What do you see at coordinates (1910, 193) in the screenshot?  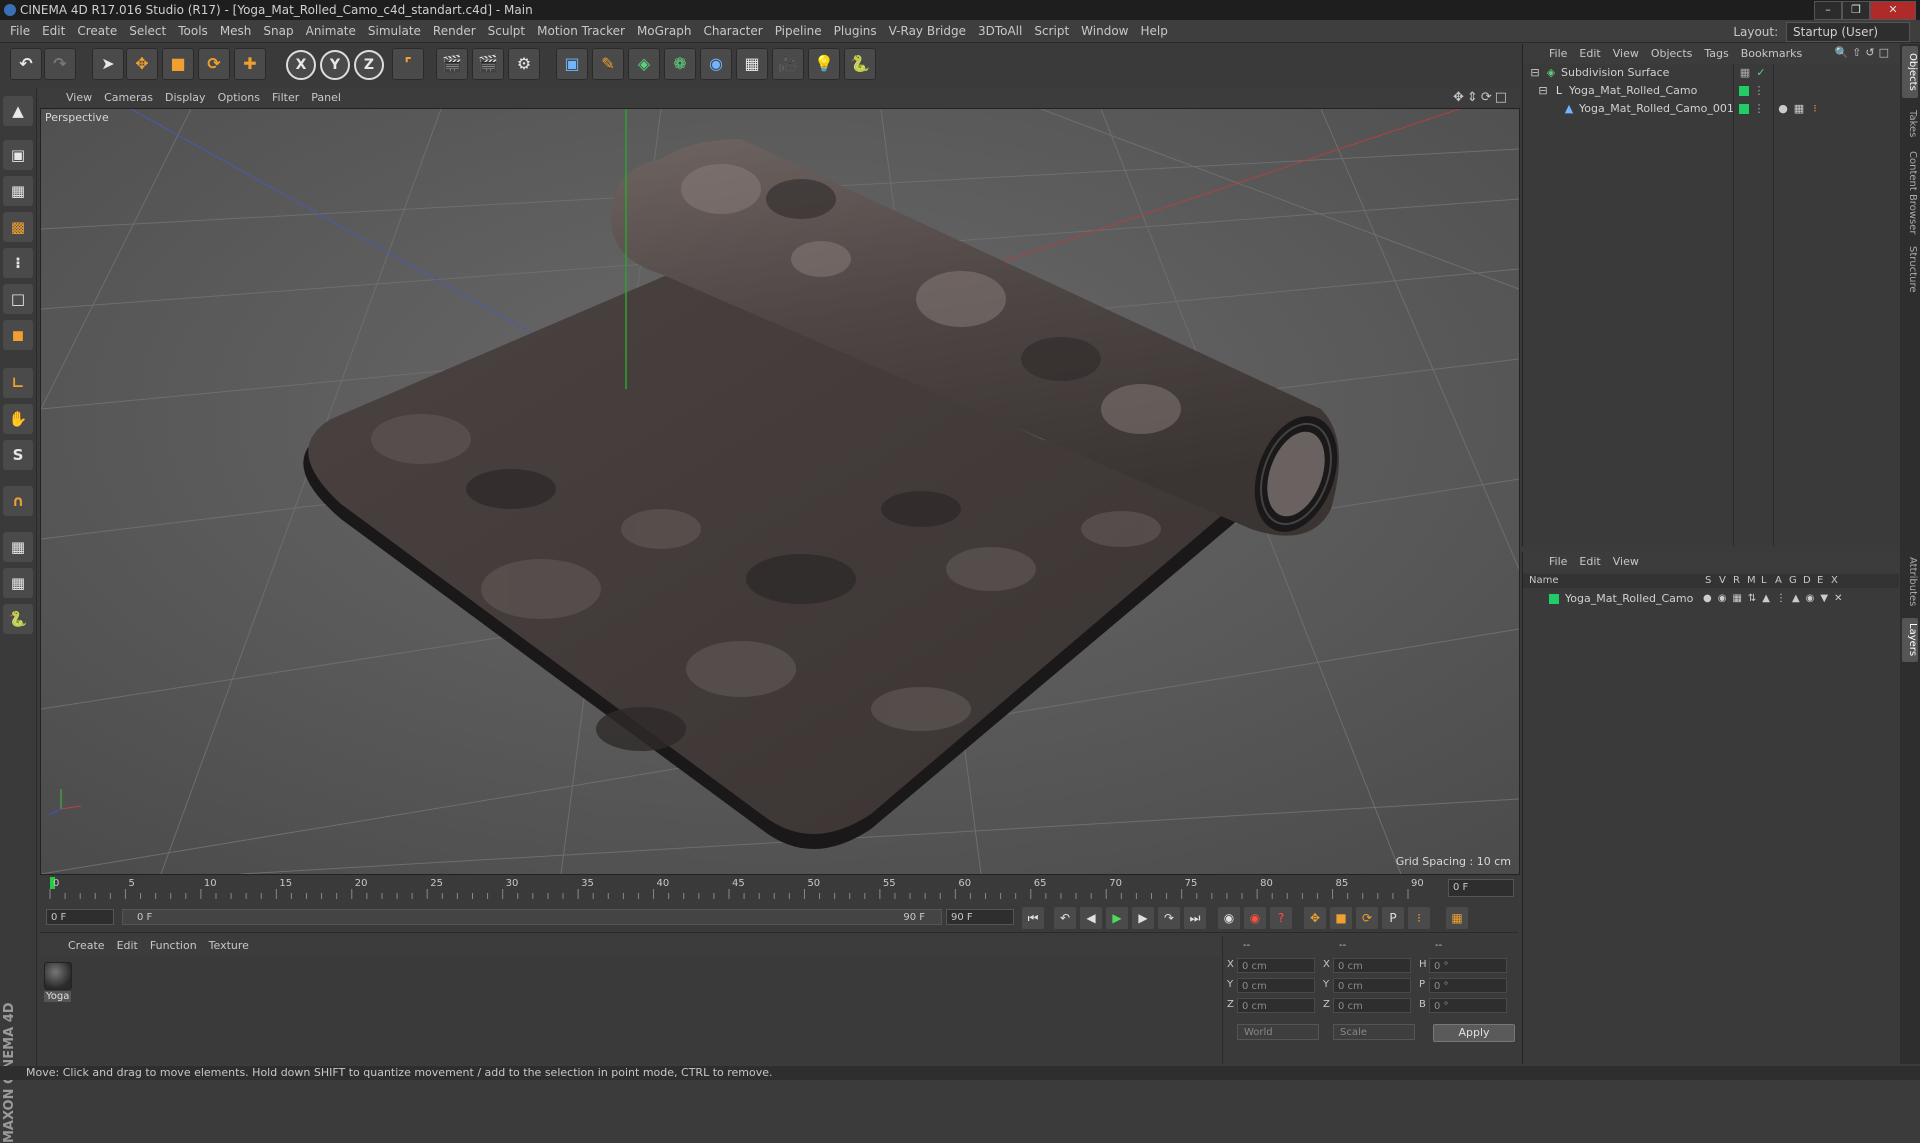 I see `tab-content-browser: Content Browser` at bounding box center [1910, 193].